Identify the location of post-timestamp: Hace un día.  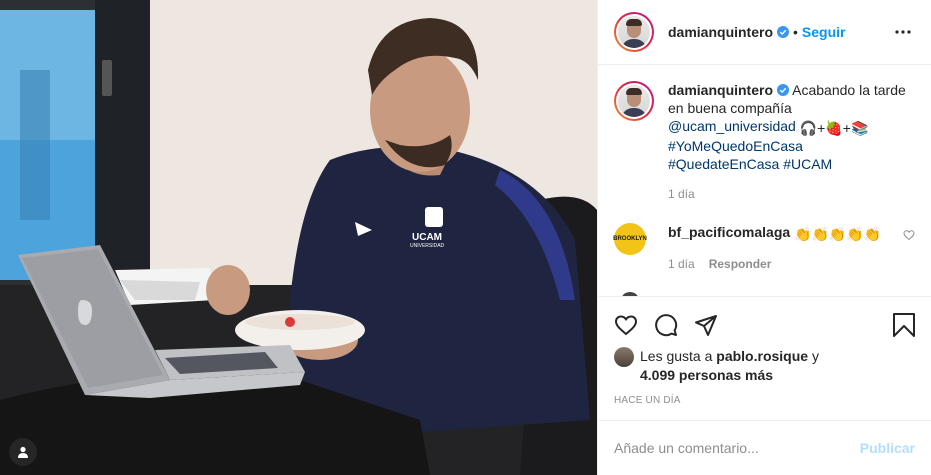
(764, 400).